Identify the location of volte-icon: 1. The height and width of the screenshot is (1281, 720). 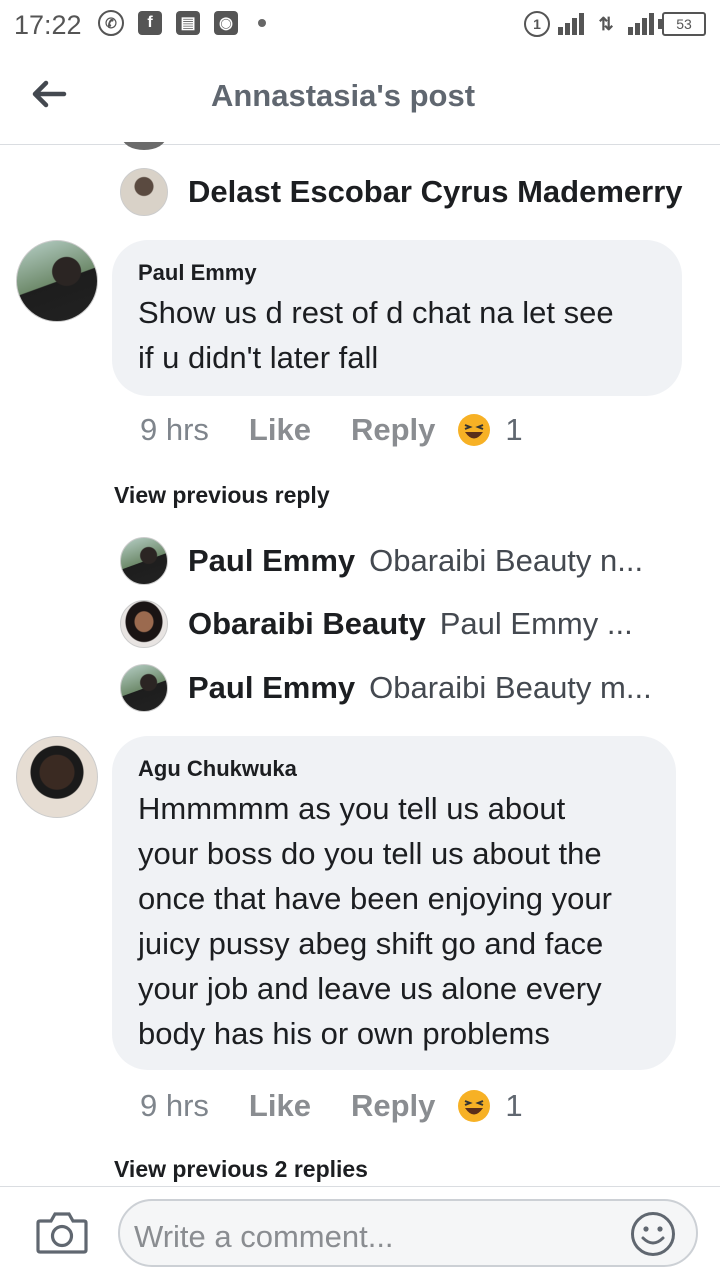
(537, 24).